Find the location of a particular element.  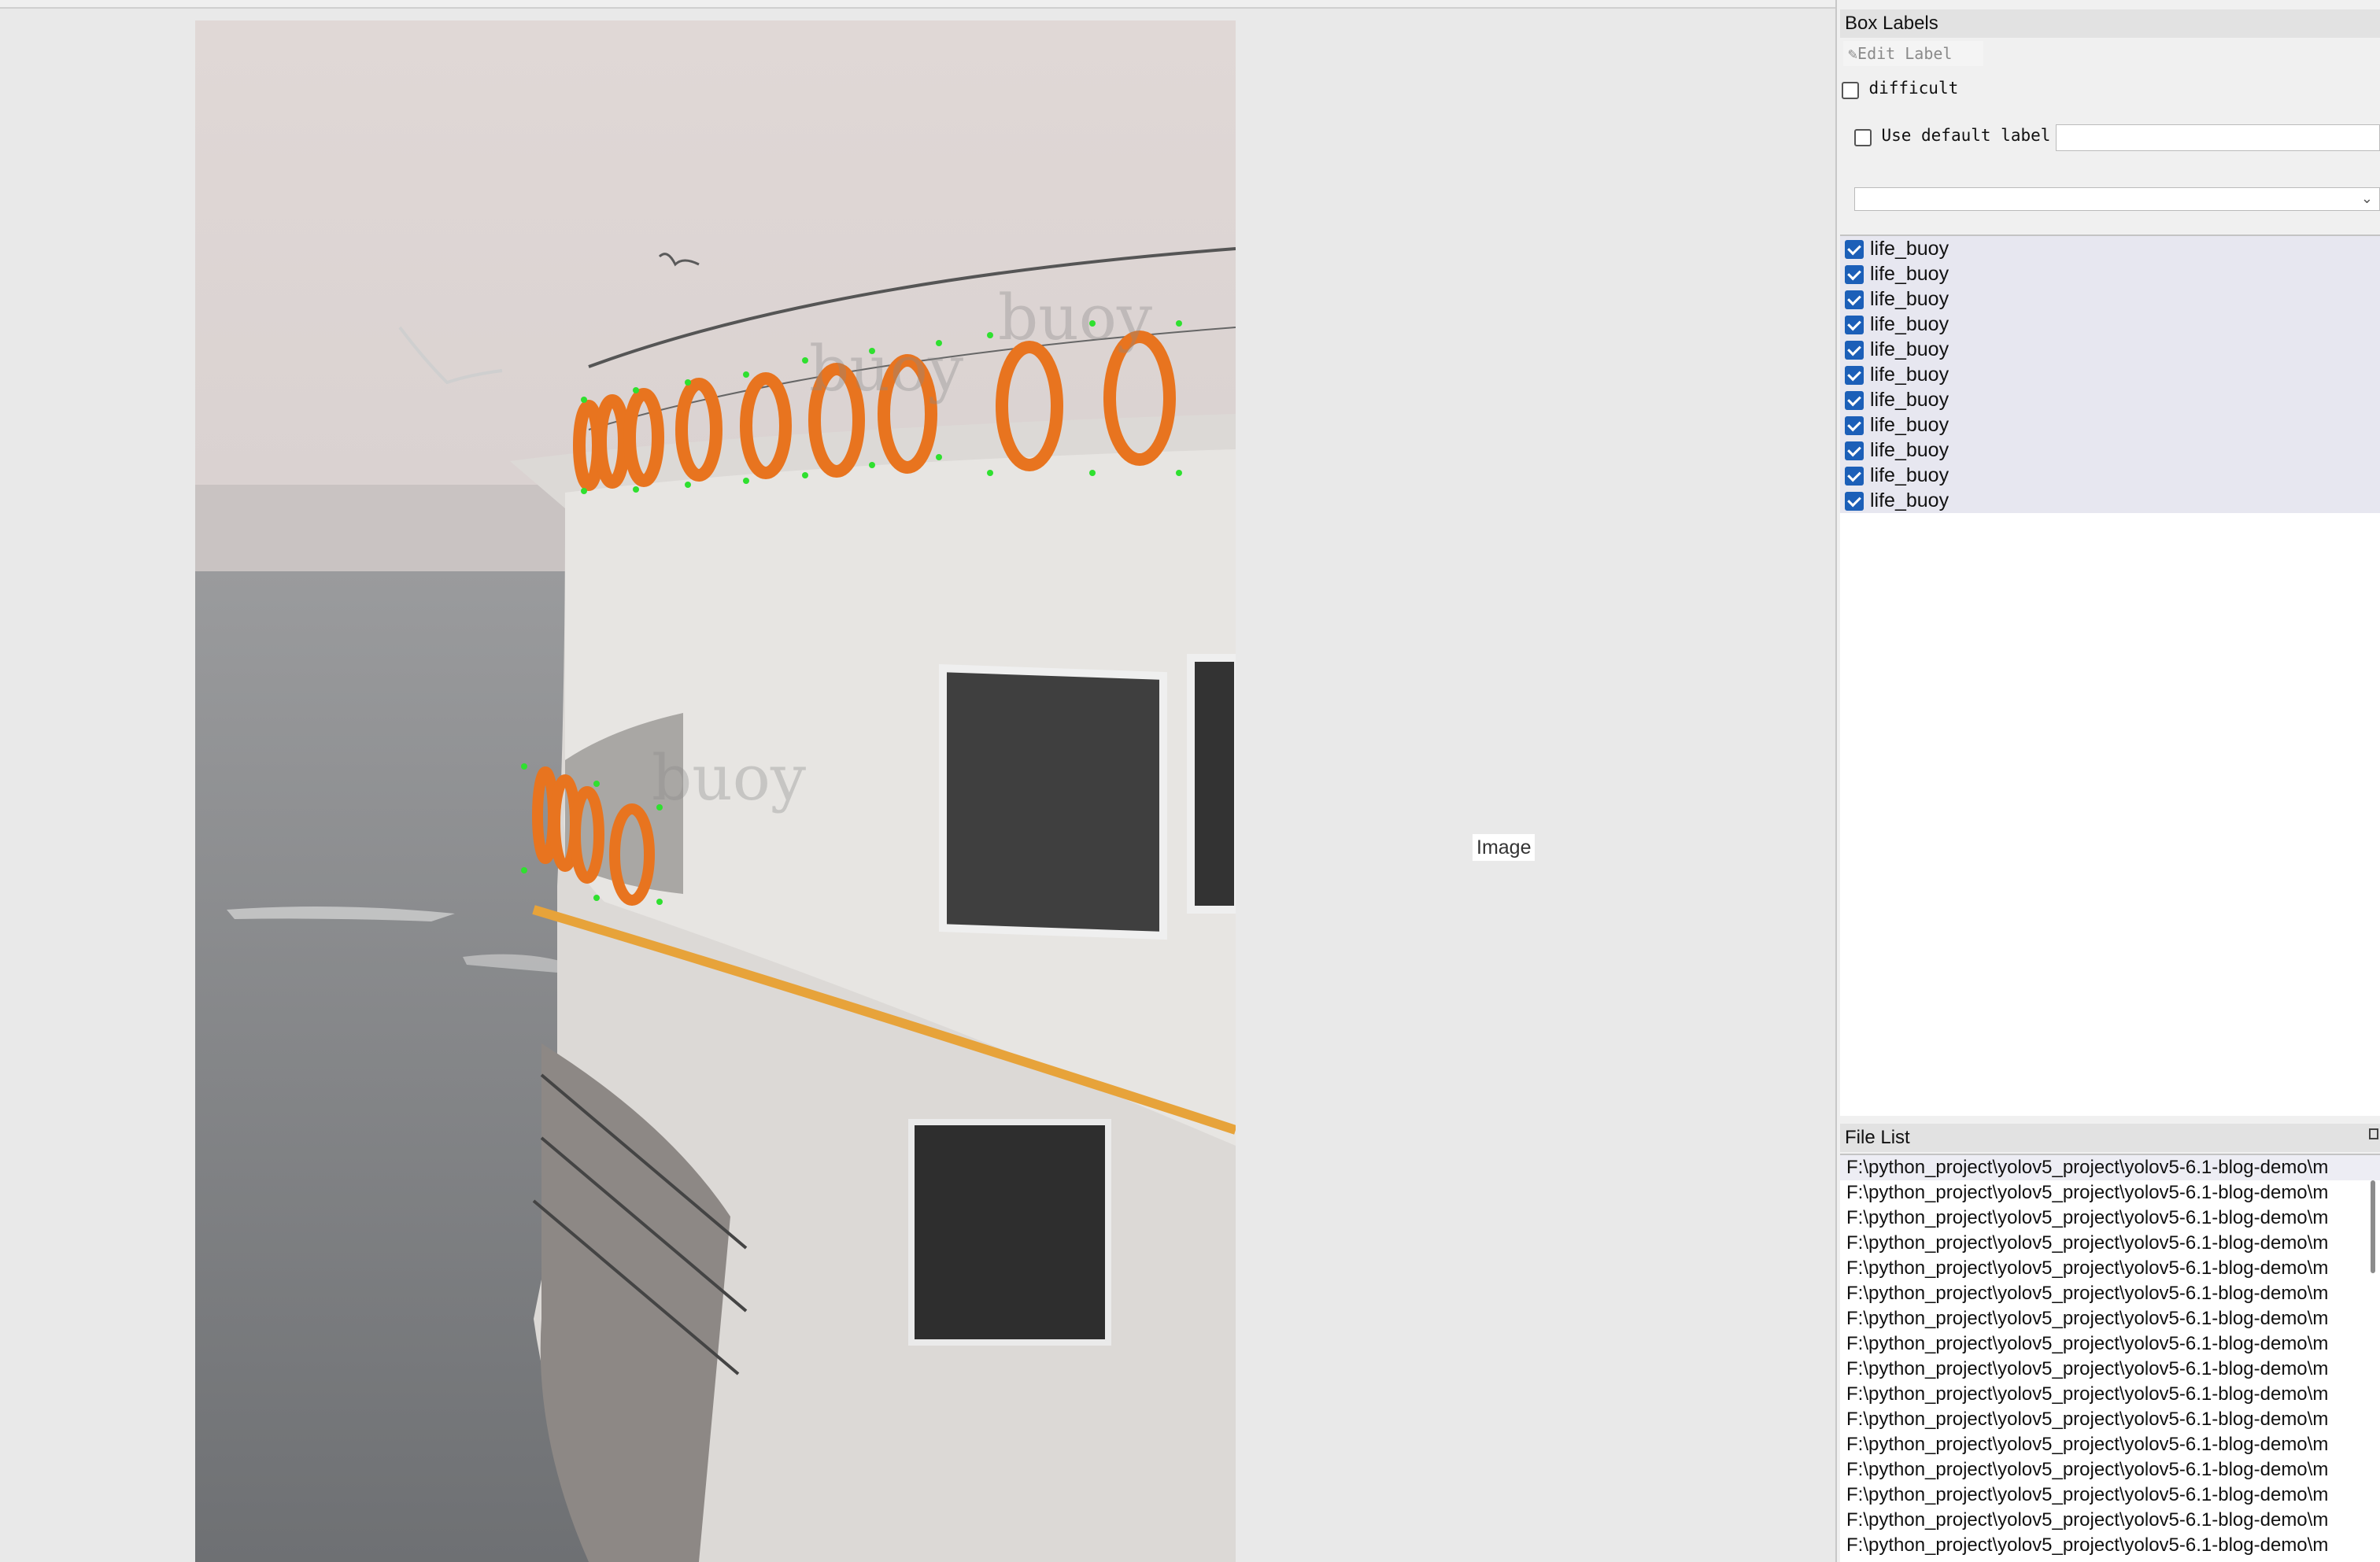

difficult-checkbox-row: difficult is located at coordinates (1900, 90).